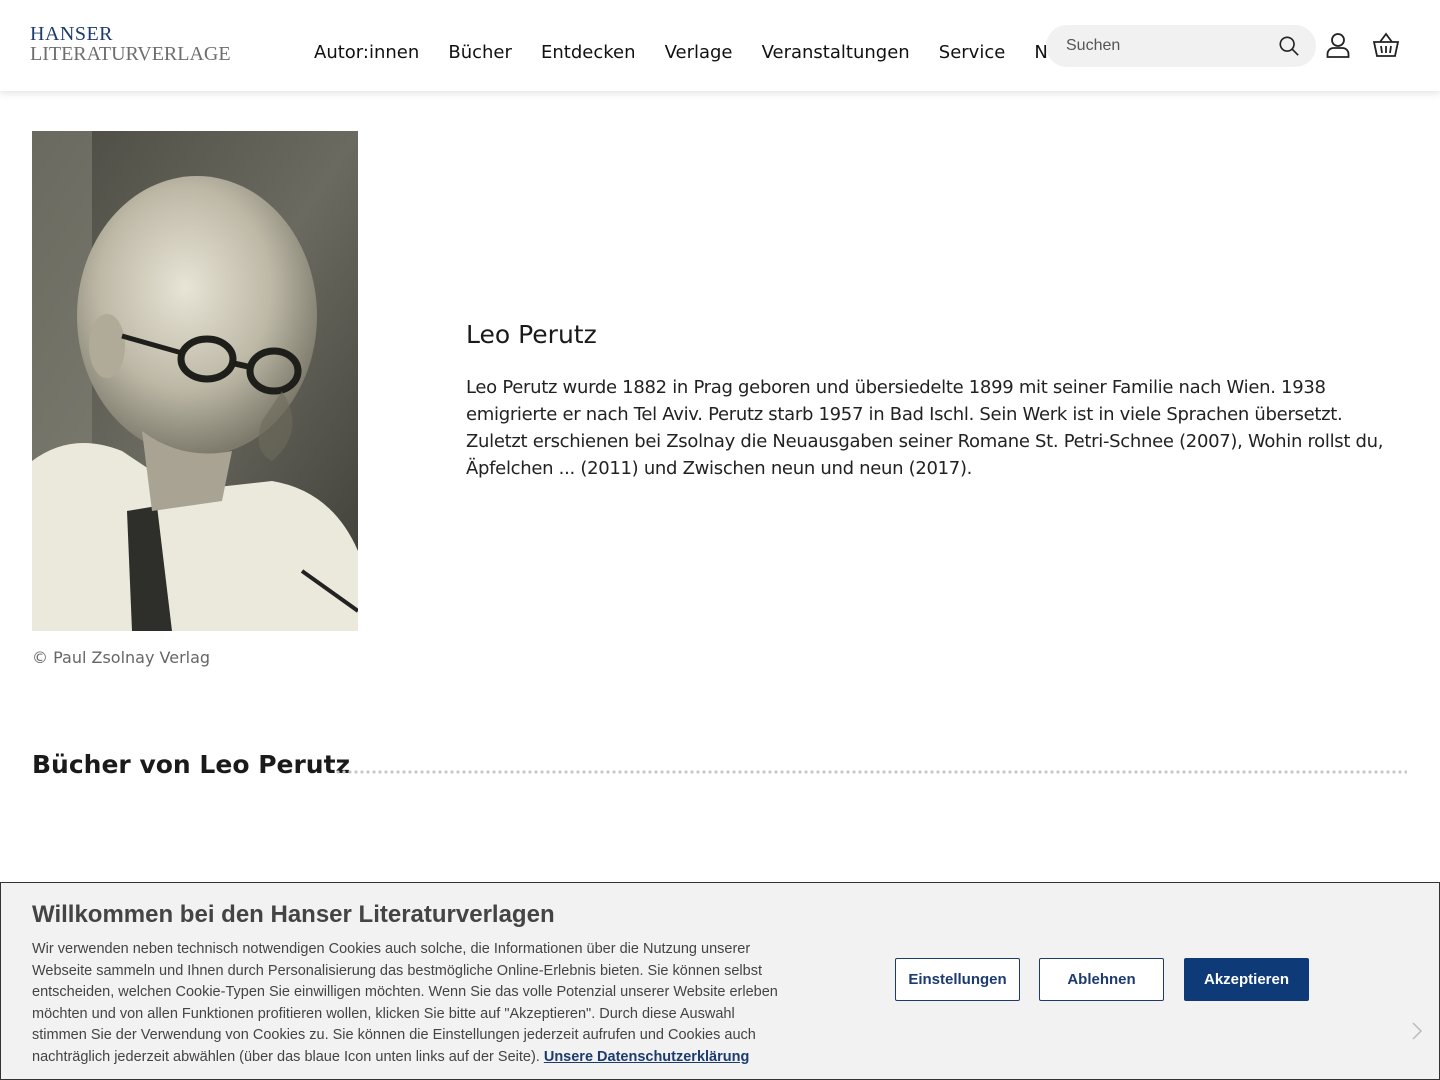  Describe the element at coordinates (72, 34) in the screenshot. I see `logo-line-1: HANSER` at that location.